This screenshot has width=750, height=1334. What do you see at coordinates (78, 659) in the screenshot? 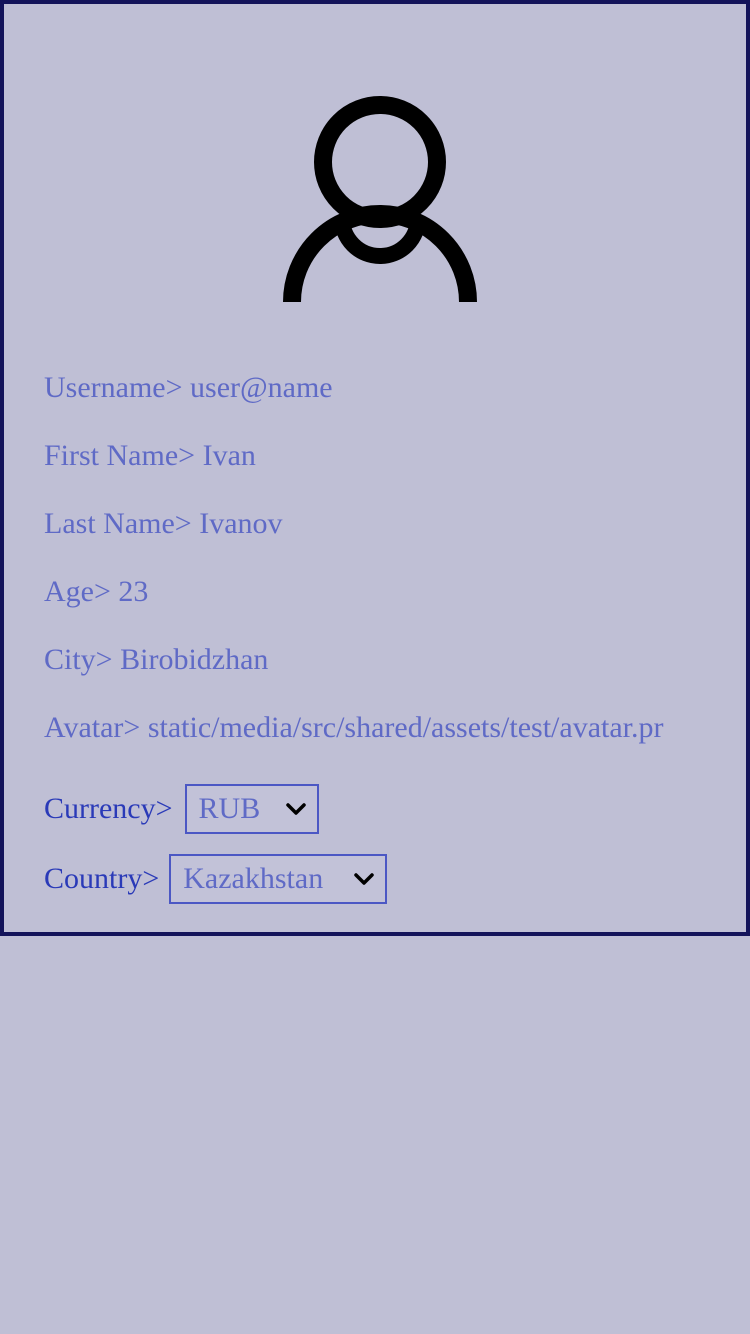
I see `city-label: City>` at bounding box center [78, 659].